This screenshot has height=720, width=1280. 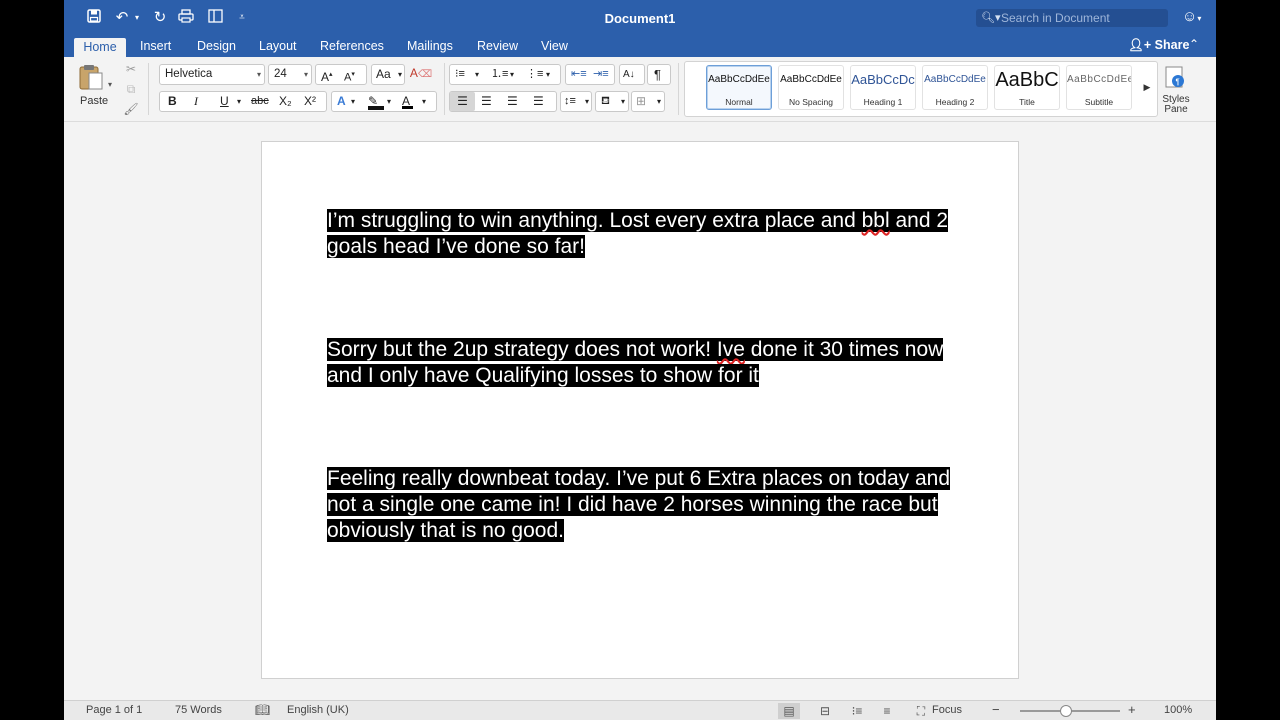 I want to click on multilevel-list-icon: ⋮≡, so click(x=534, y=74).